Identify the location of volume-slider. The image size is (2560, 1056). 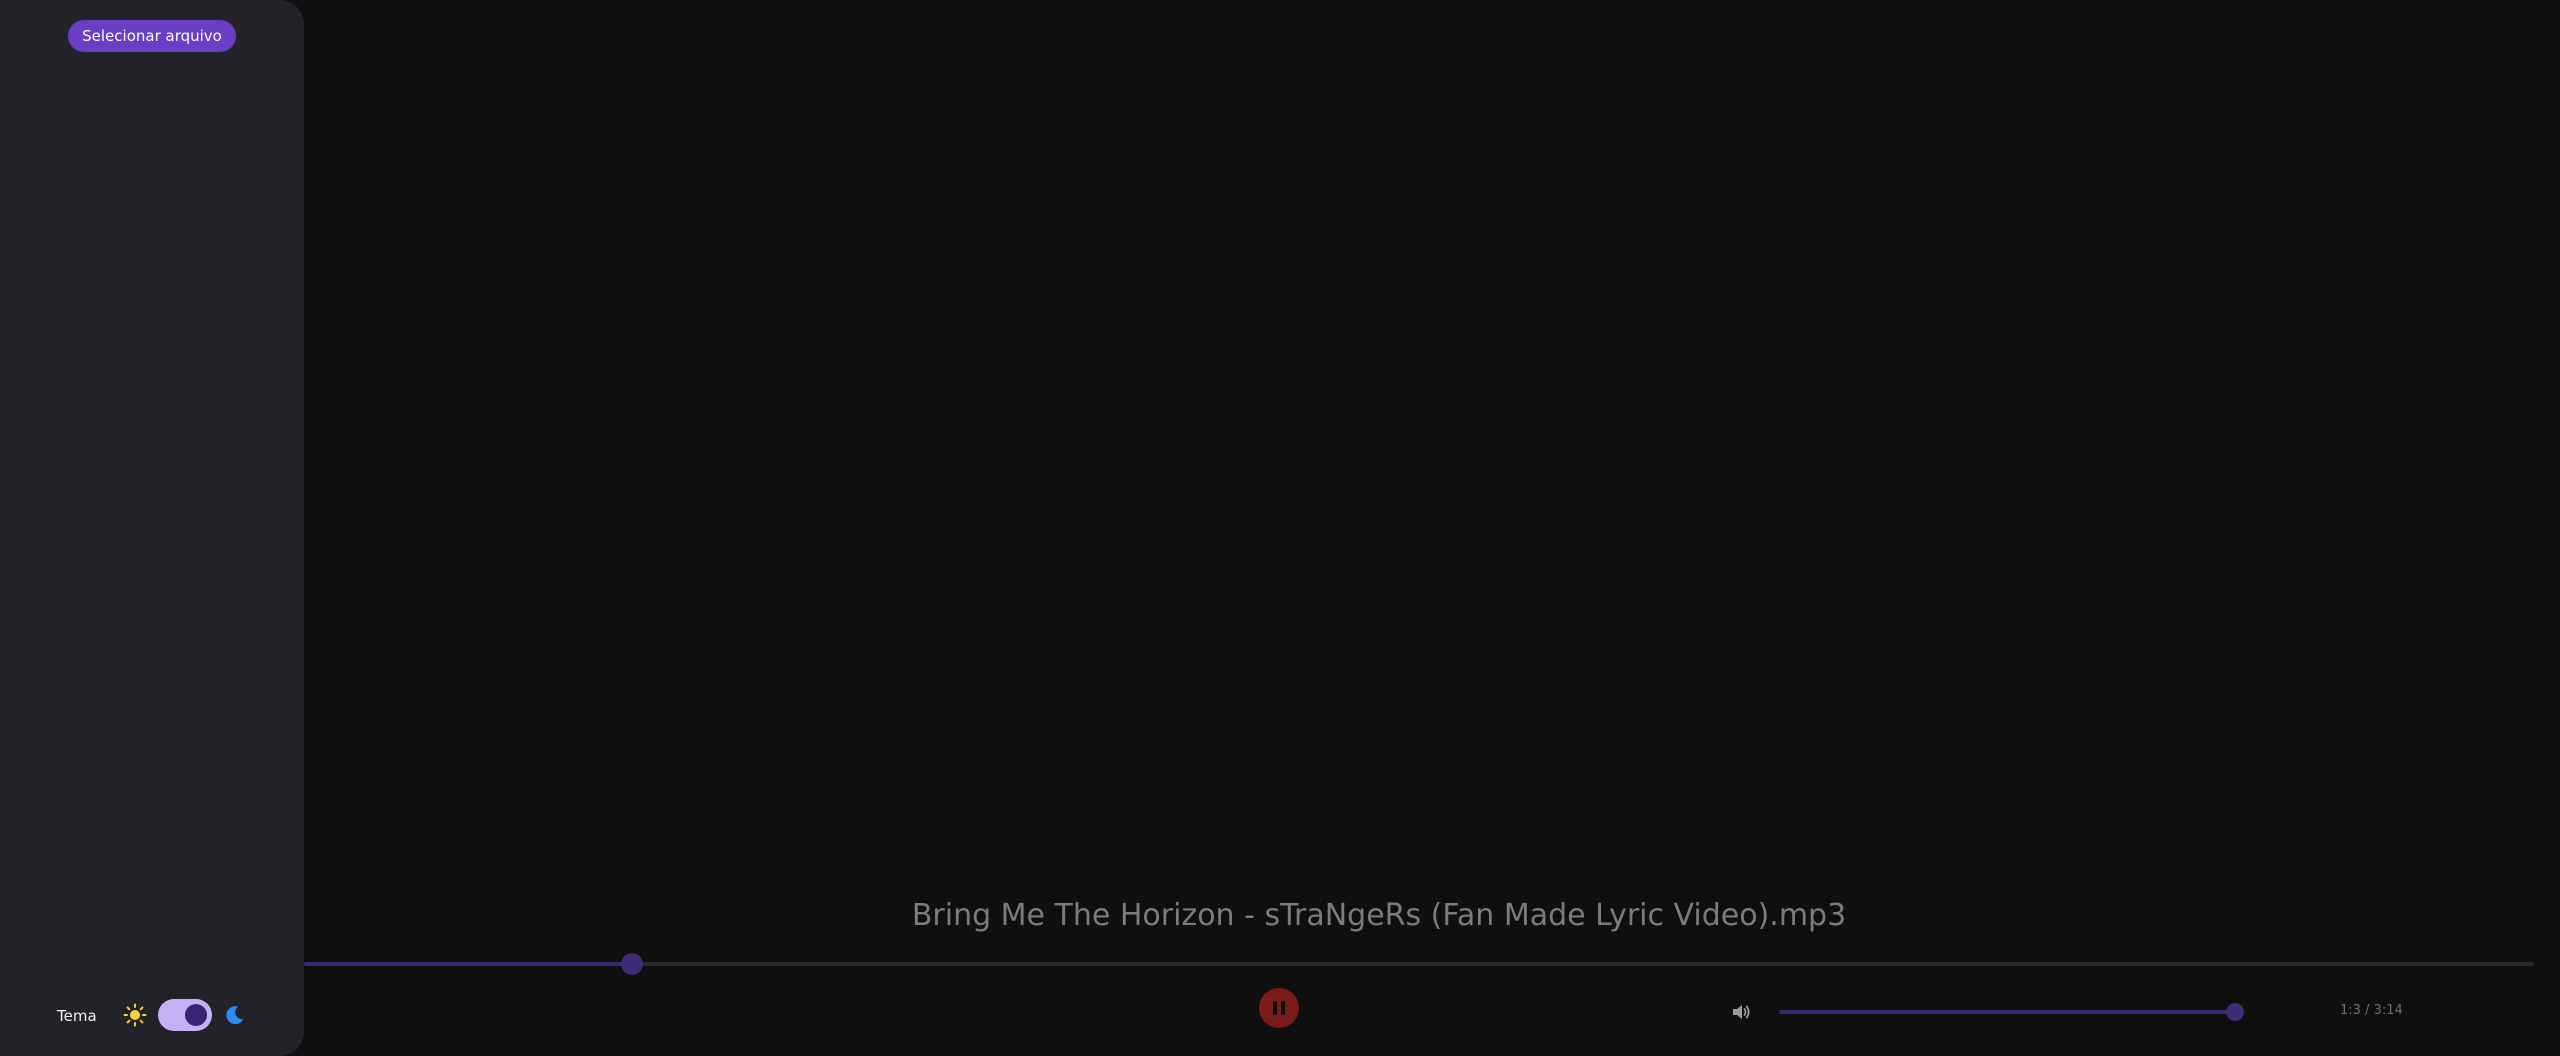
(2011, 1012).